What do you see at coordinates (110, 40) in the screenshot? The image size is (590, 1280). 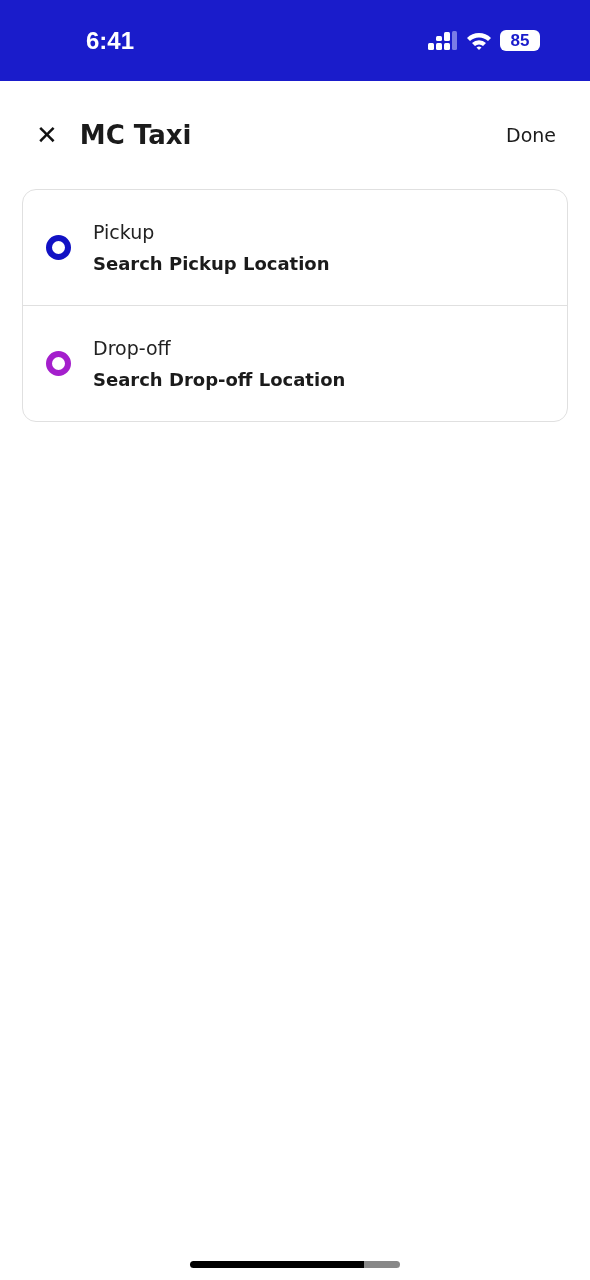 I see `status-time: 6:41` at bounding box center [110, 40].